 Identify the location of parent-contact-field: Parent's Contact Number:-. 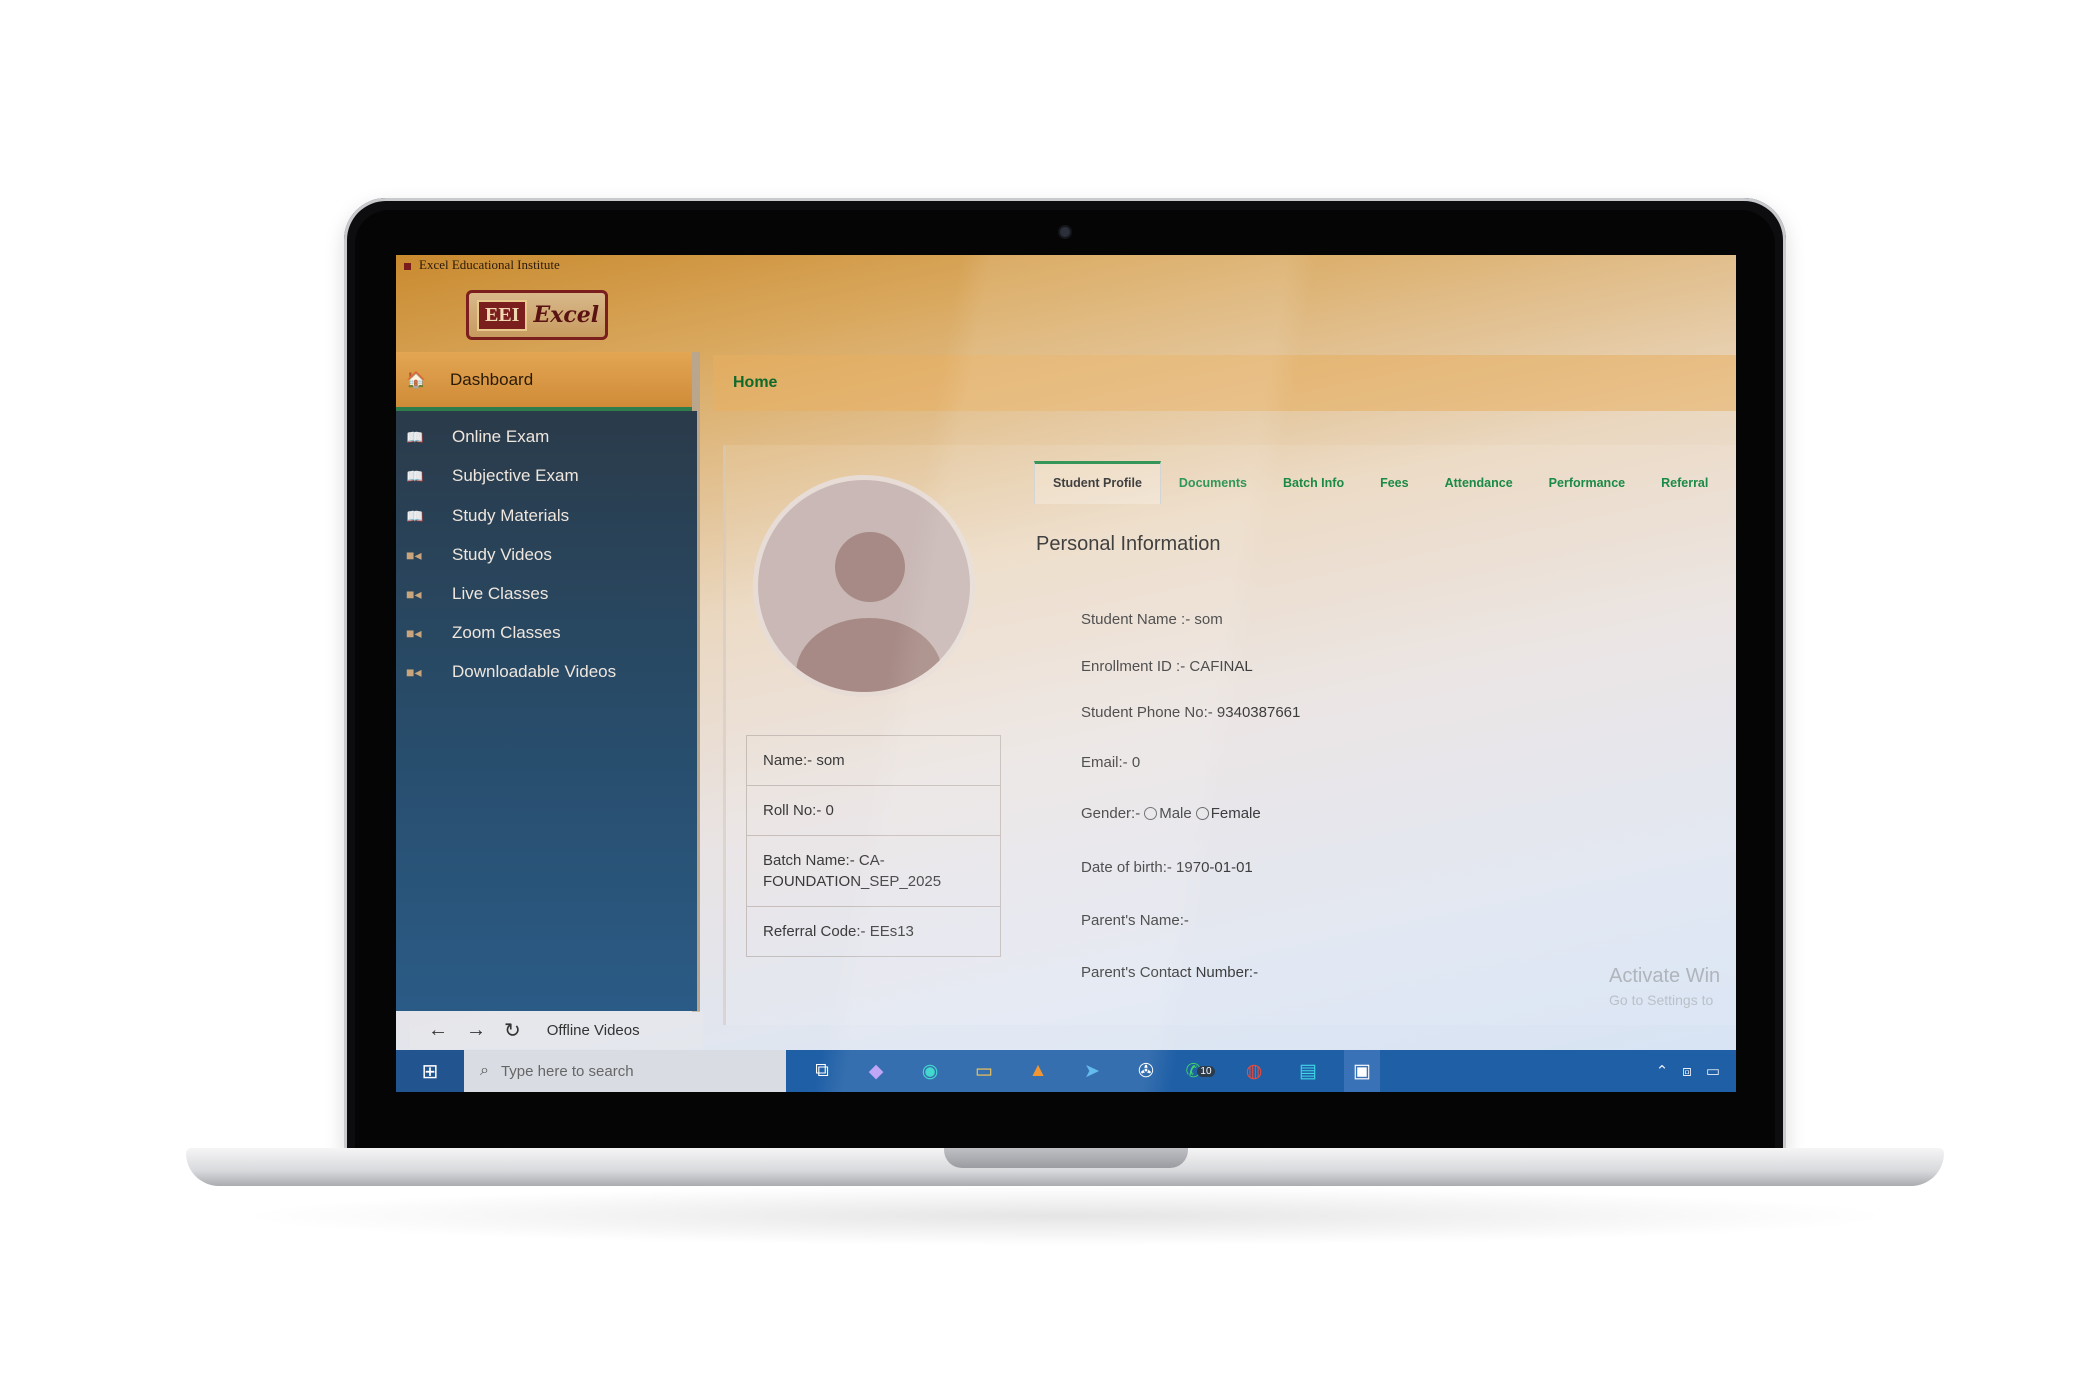
(1170, 972).